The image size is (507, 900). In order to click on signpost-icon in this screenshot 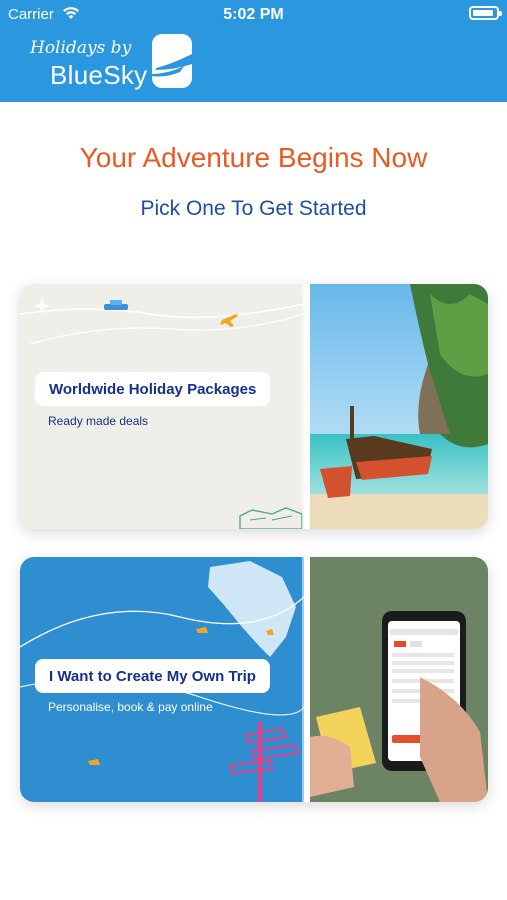, I will do `click(264, 762)`.